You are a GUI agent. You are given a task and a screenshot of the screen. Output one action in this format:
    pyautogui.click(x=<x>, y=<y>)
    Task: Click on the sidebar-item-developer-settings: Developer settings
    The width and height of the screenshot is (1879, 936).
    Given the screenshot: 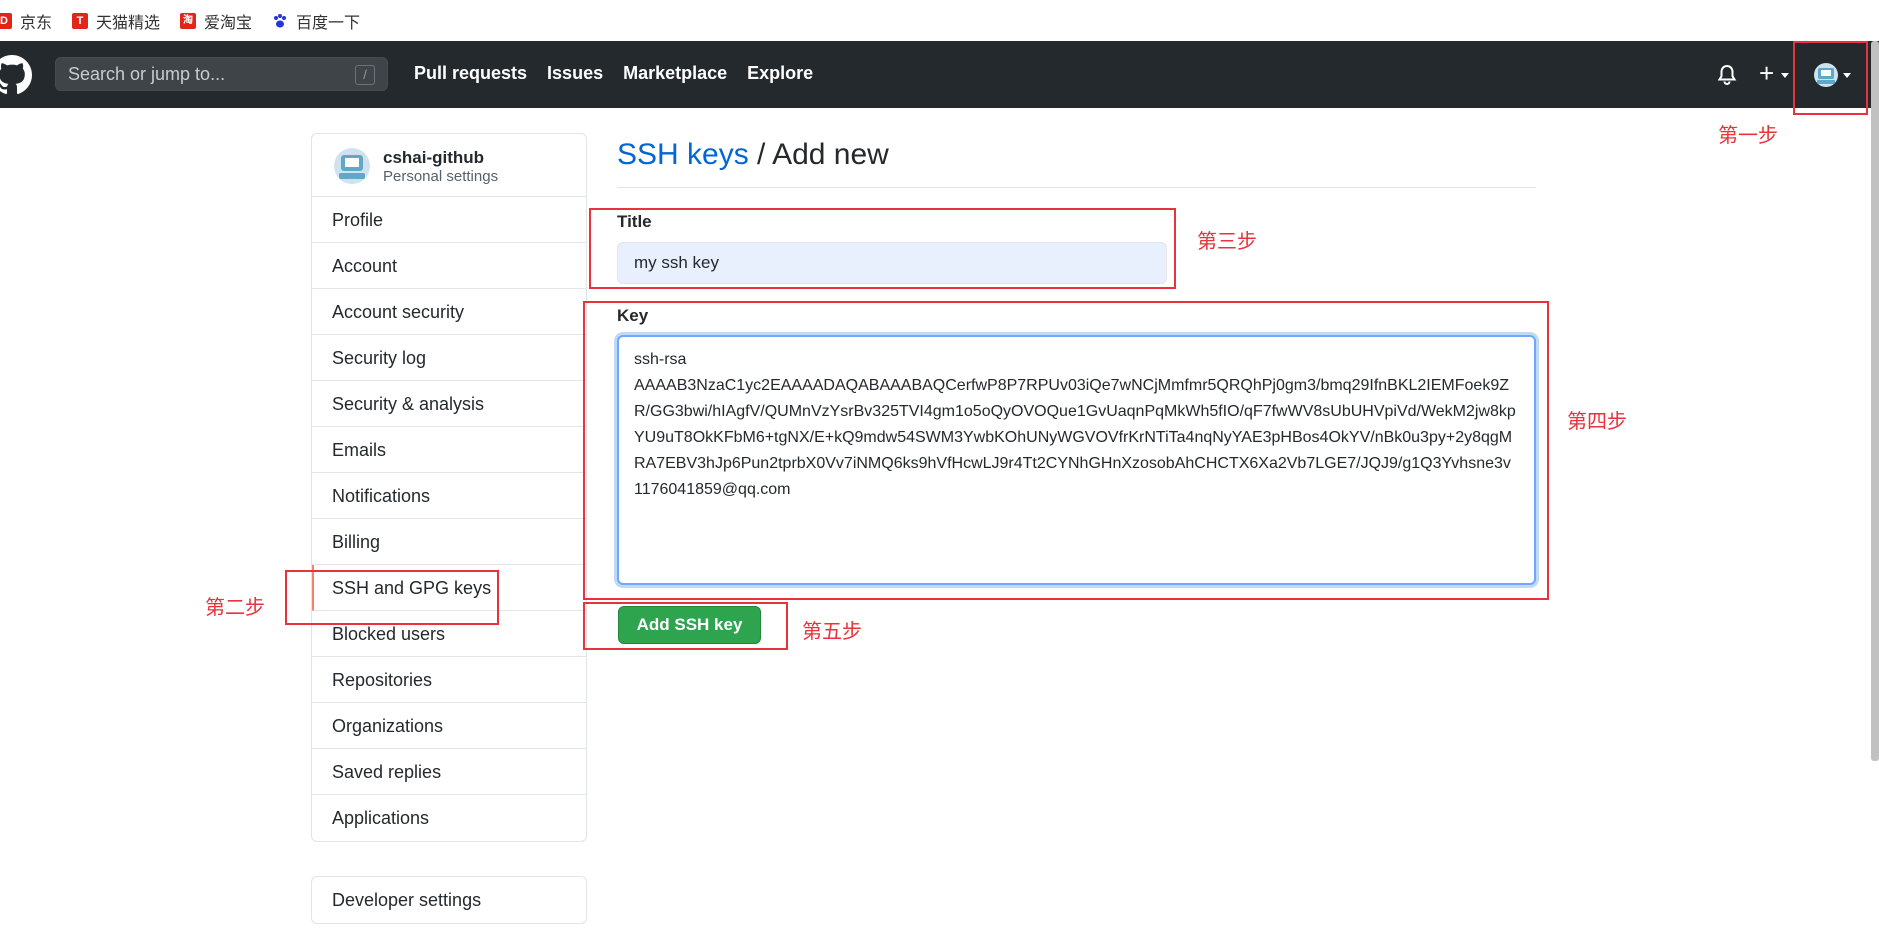 What is the action you would take?
    pyautogui.click(x=449, y=900)
    